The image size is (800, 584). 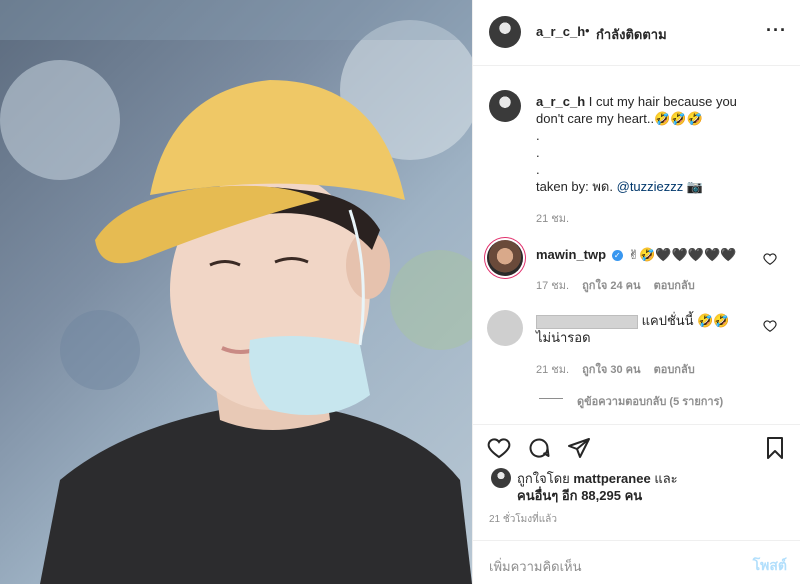 I want to click on view-replies-line, so click(x=551, y=398).